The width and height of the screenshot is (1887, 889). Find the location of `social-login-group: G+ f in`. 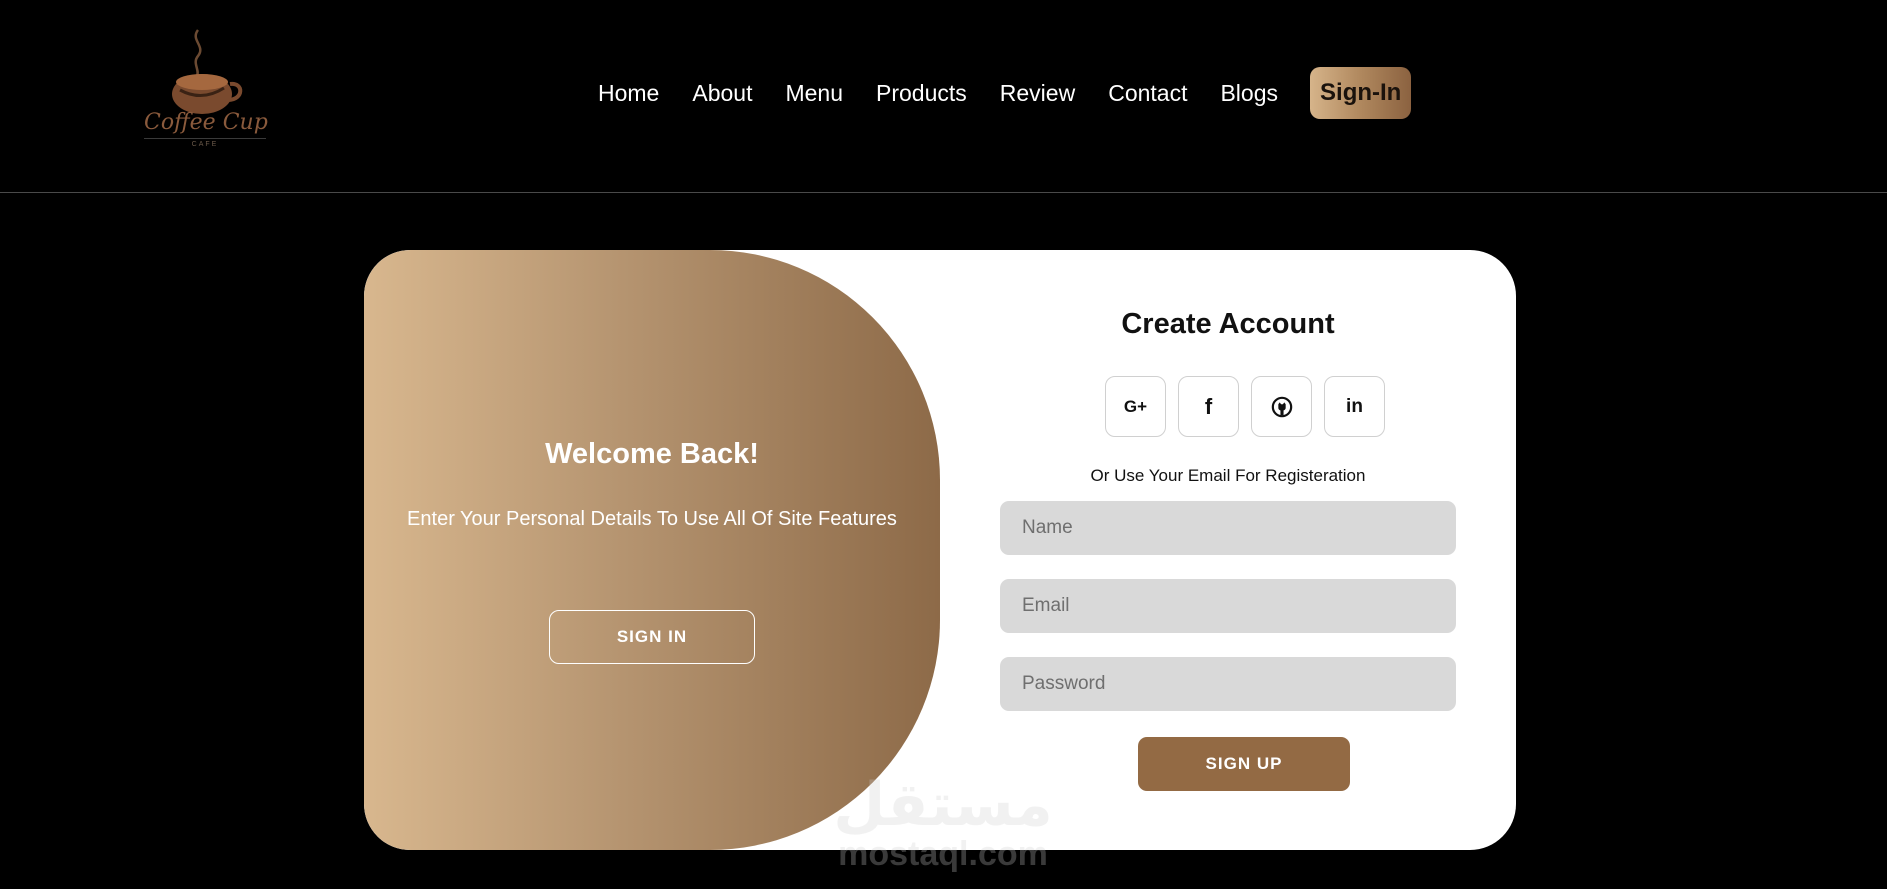

social-login-group: G+ f in is located at coordinates (1251, 406).